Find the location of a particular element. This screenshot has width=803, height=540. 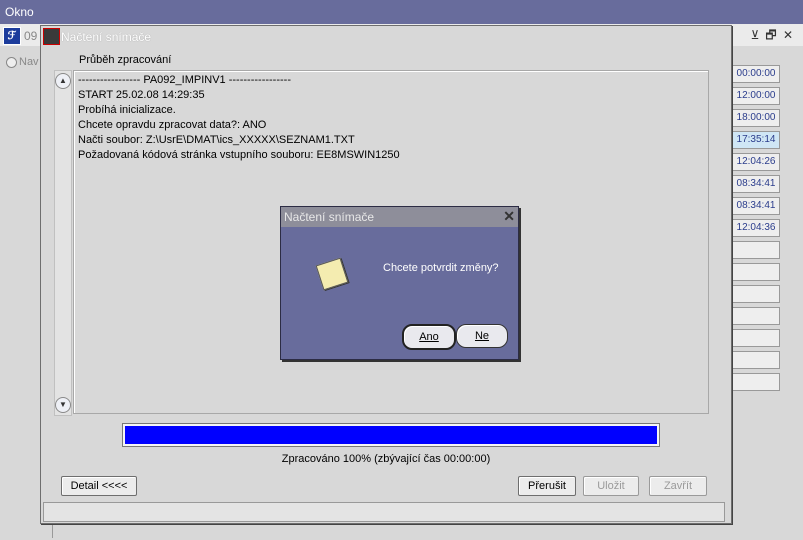

time-field: 00:00:00 is located at coordinates (756, 74).